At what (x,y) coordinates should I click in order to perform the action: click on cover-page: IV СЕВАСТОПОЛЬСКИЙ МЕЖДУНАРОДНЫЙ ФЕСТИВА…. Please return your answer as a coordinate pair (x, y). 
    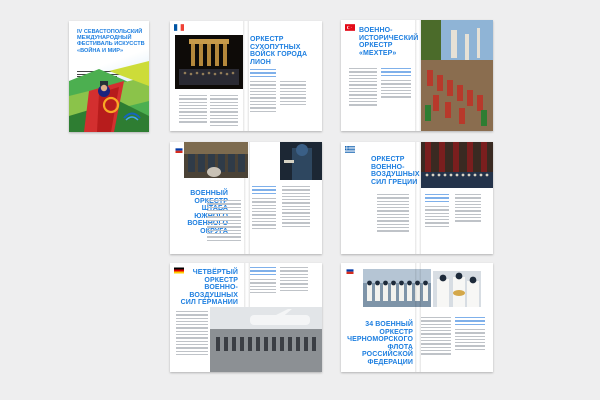
    Looking at the image, I should click on (109, 76).